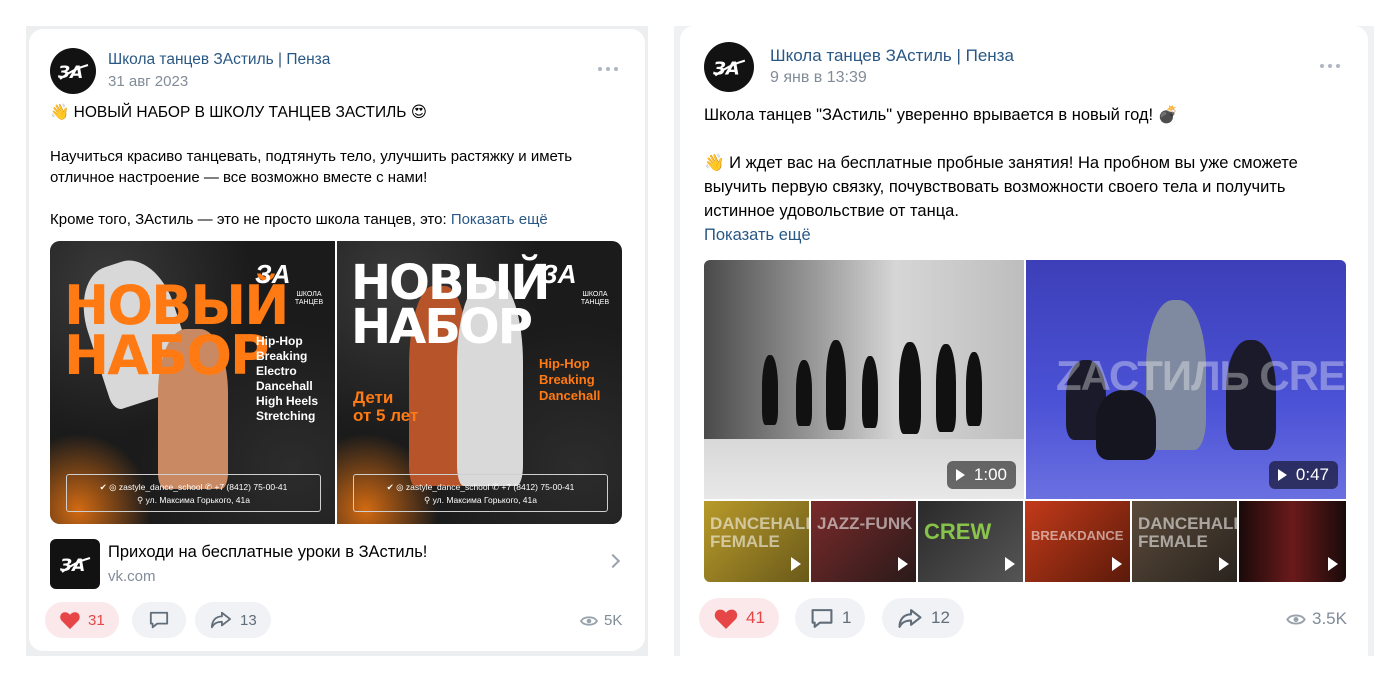 This screenshot has height=681, width=1400. I want to click on share-button: 13, so click(233, 620).